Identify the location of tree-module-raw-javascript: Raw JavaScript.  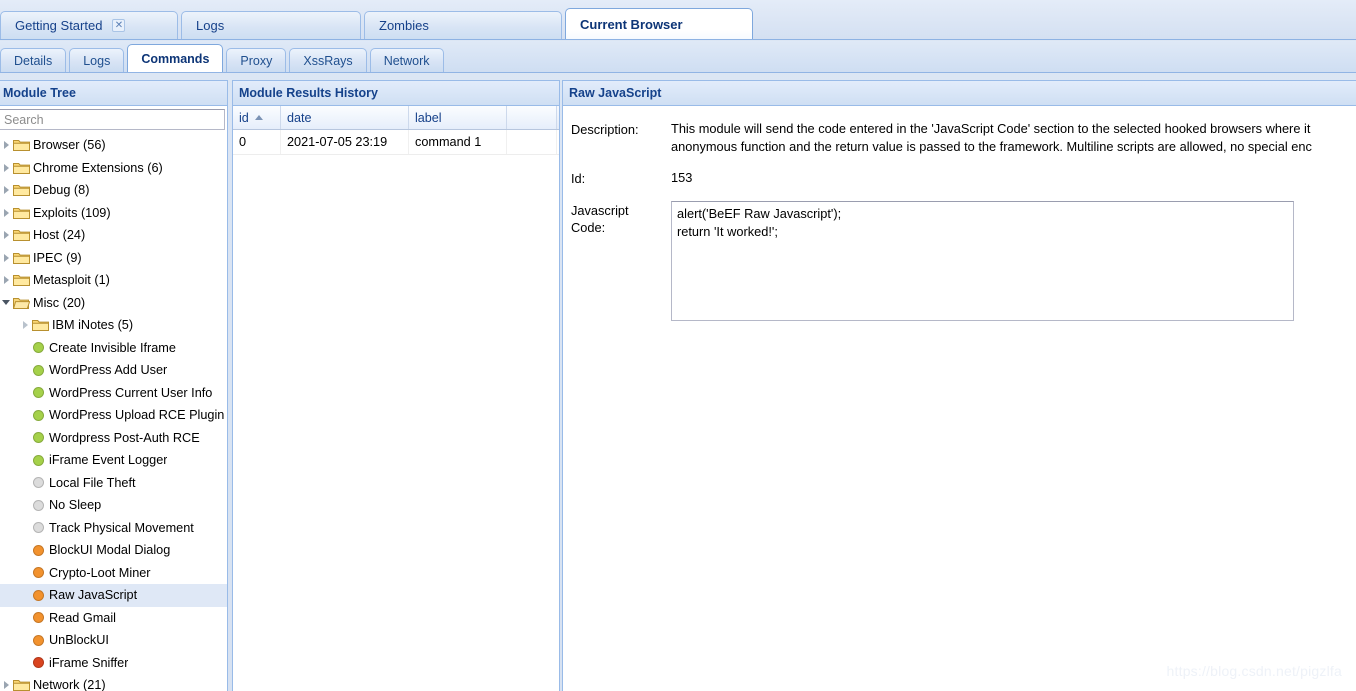
(113, 595).